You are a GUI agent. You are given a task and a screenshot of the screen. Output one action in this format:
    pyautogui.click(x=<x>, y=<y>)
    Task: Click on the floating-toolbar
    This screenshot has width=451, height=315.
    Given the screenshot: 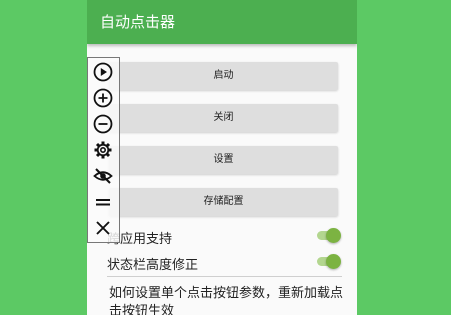 What is the action you would take?
    pyautogui.click(x=103, y=150)
    